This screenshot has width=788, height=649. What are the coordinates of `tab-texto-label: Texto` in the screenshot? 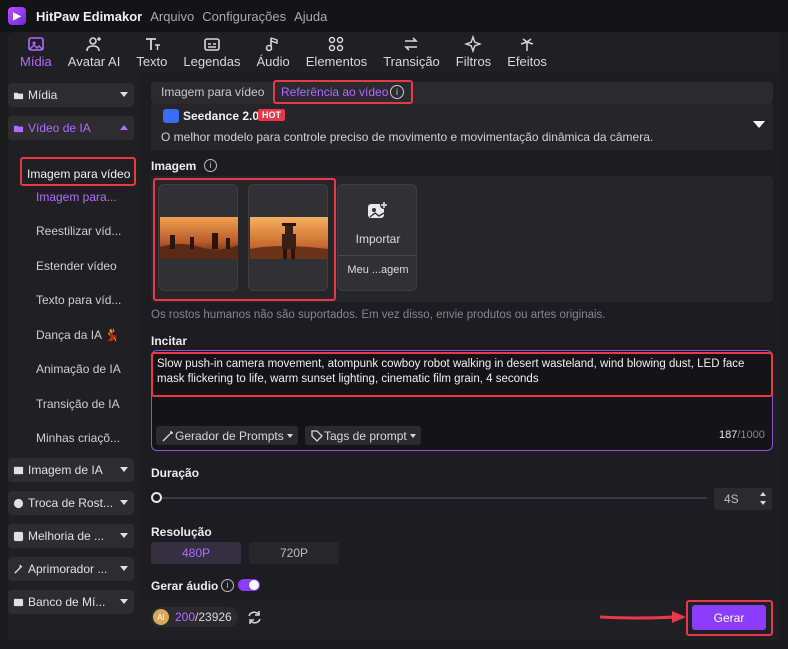 It's located at (152, 61).